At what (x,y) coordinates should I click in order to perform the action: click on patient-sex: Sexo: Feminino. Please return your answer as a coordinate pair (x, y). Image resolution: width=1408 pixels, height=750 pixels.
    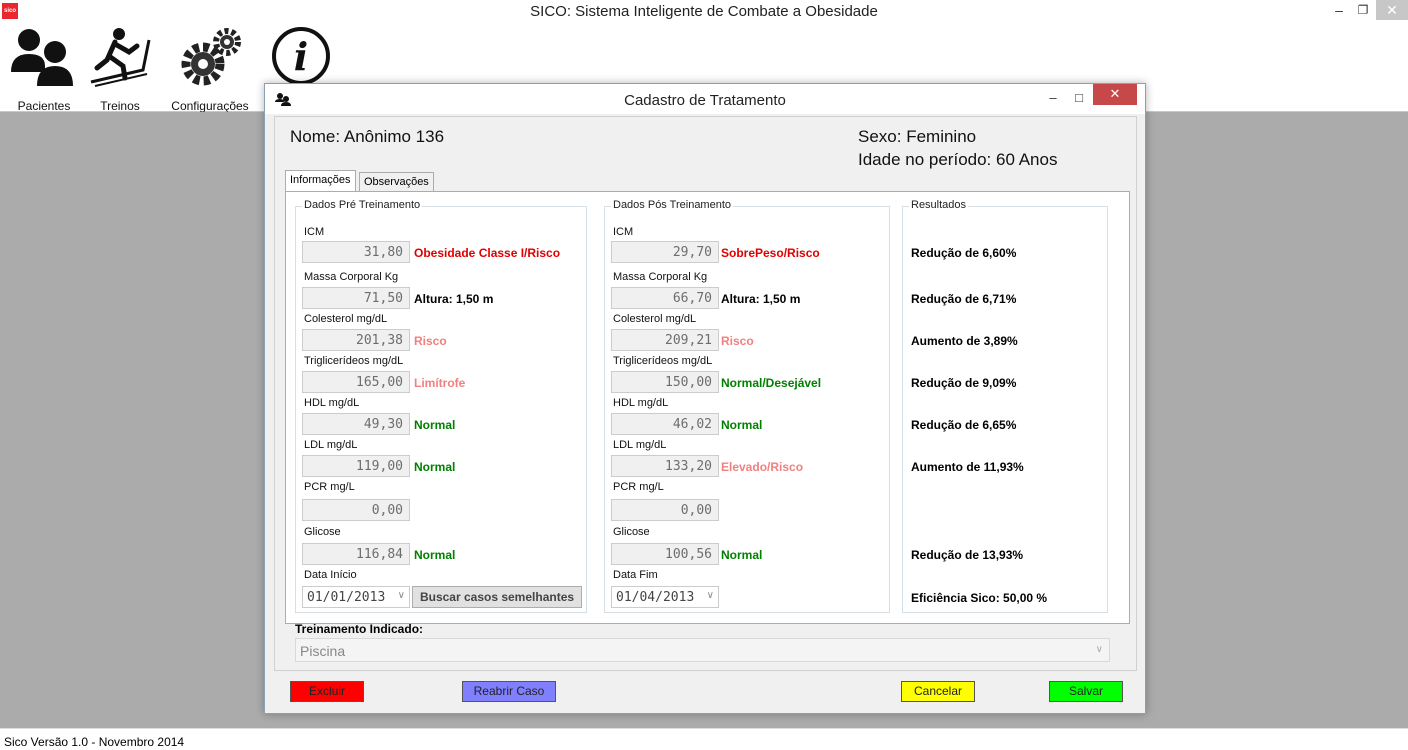
    Looking at the image, I should click on (917, 136).